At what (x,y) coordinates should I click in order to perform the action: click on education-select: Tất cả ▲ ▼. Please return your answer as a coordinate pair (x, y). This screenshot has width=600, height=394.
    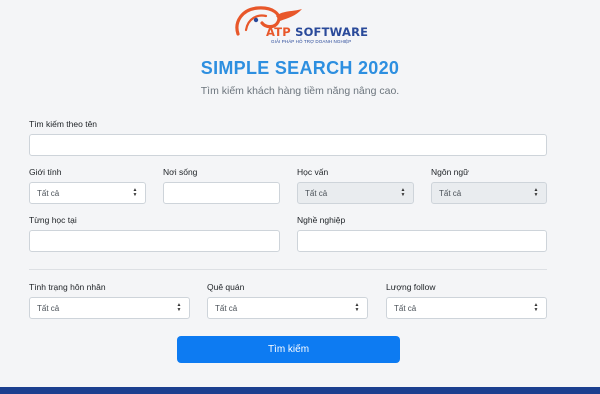
    Looking at the image, I should click on (355, 193).